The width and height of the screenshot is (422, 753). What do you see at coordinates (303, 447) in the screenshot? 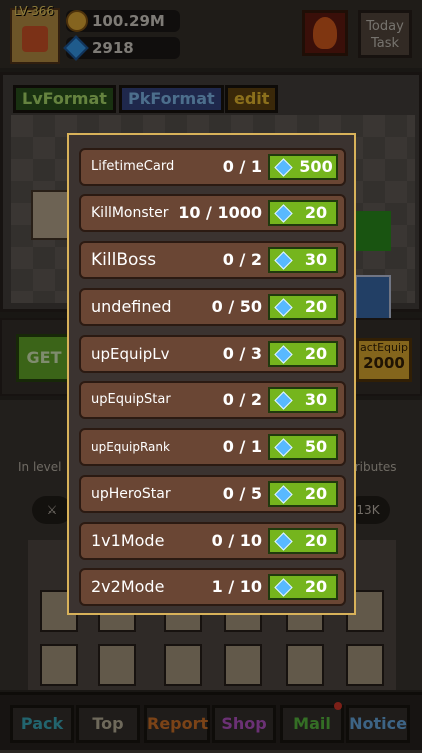
I see `claim-reward-button: 50` at bounding box center [303, 447].